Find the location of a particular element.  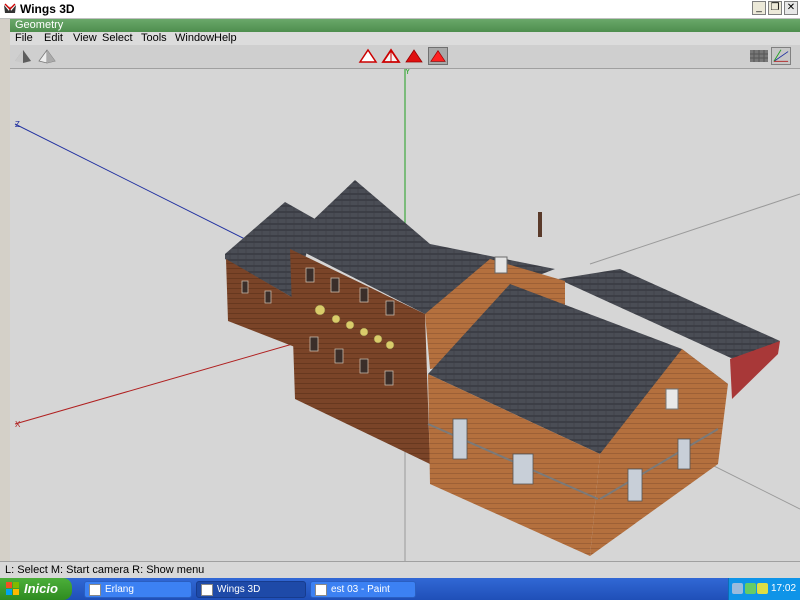

minimize-button: _ is located at coordinates (759, 8).